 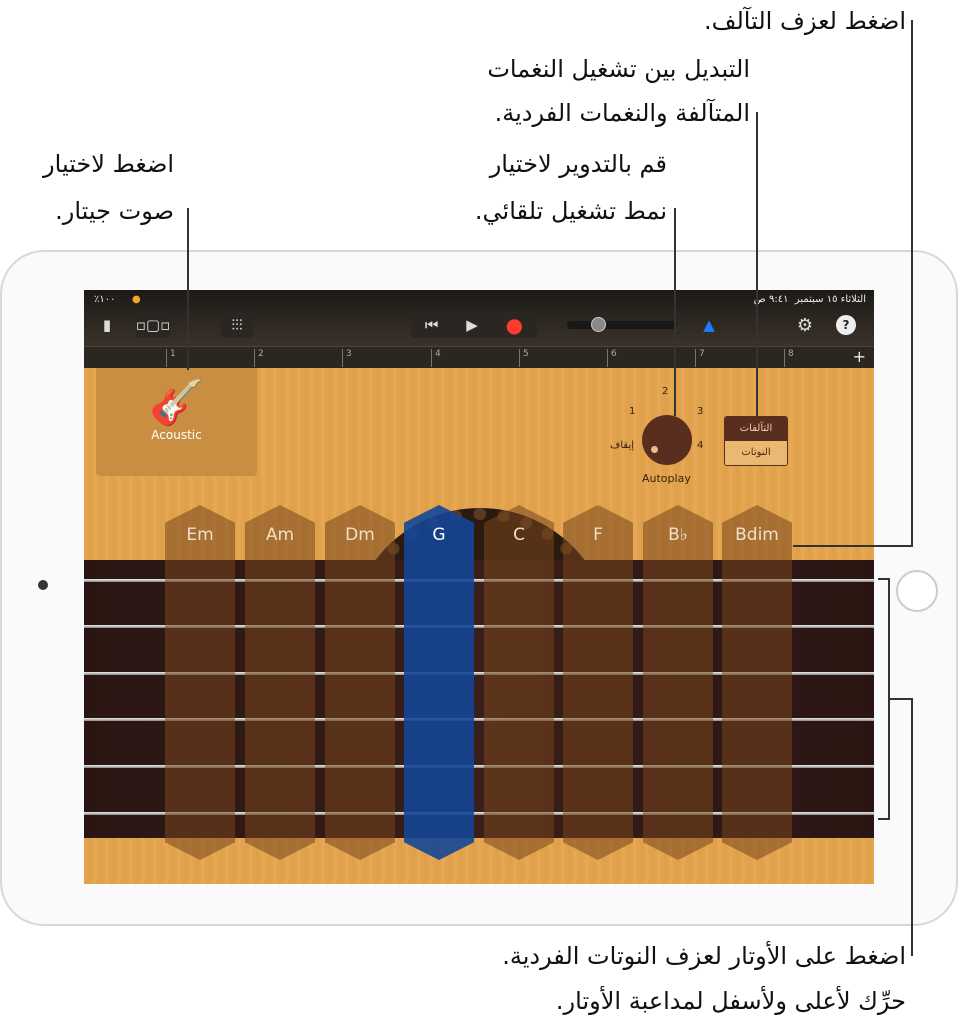 I want to click on ruler-bar: 1, so click(x=171, y=358).